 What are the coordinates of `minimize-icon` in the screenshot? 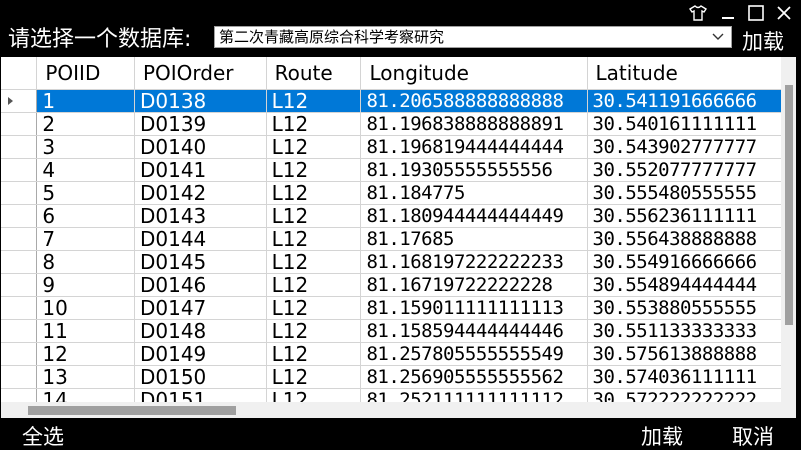 It's located at (728, 13).